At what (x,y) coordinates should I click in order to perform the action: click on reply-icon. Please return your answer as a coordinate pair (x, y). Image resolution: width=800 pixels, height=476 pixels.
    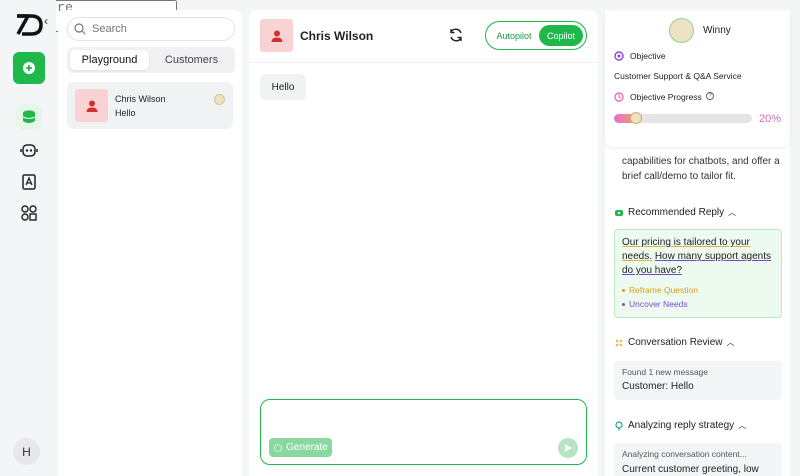
    Looking at the image, I should click on (619, 212).